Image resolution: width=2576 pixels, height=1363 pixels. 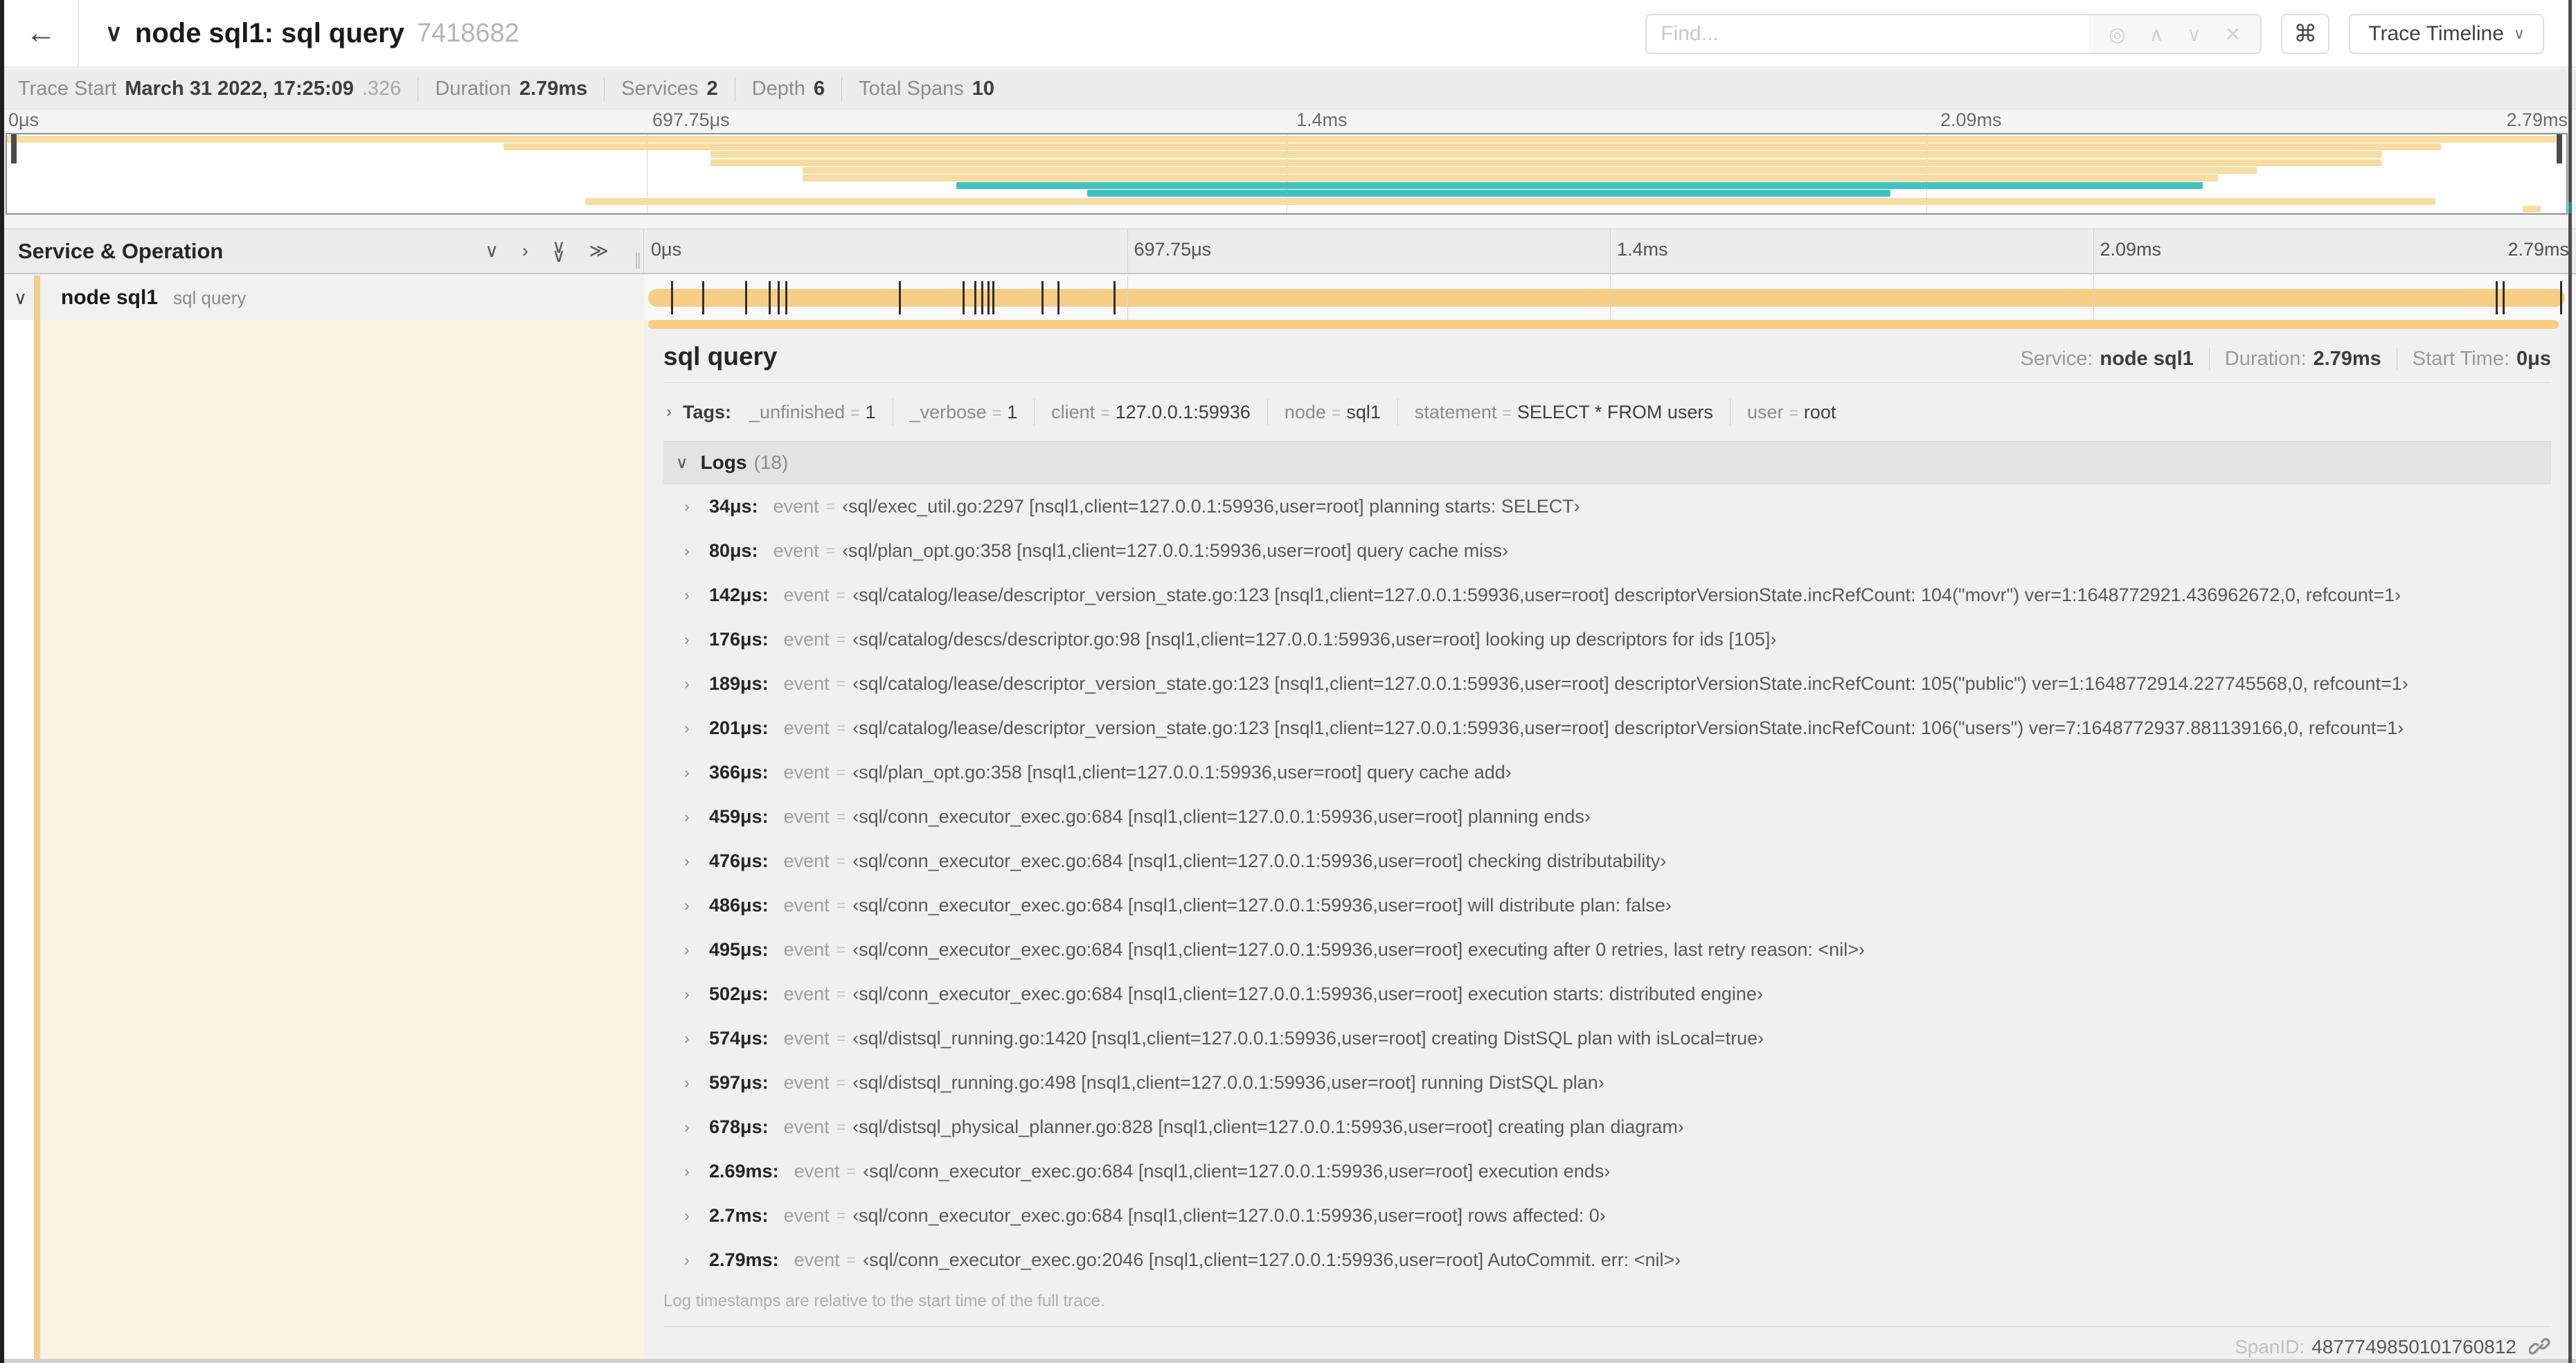 I want to click on trace-meta-item: Total Spans 10, so click(x=927, y=89).